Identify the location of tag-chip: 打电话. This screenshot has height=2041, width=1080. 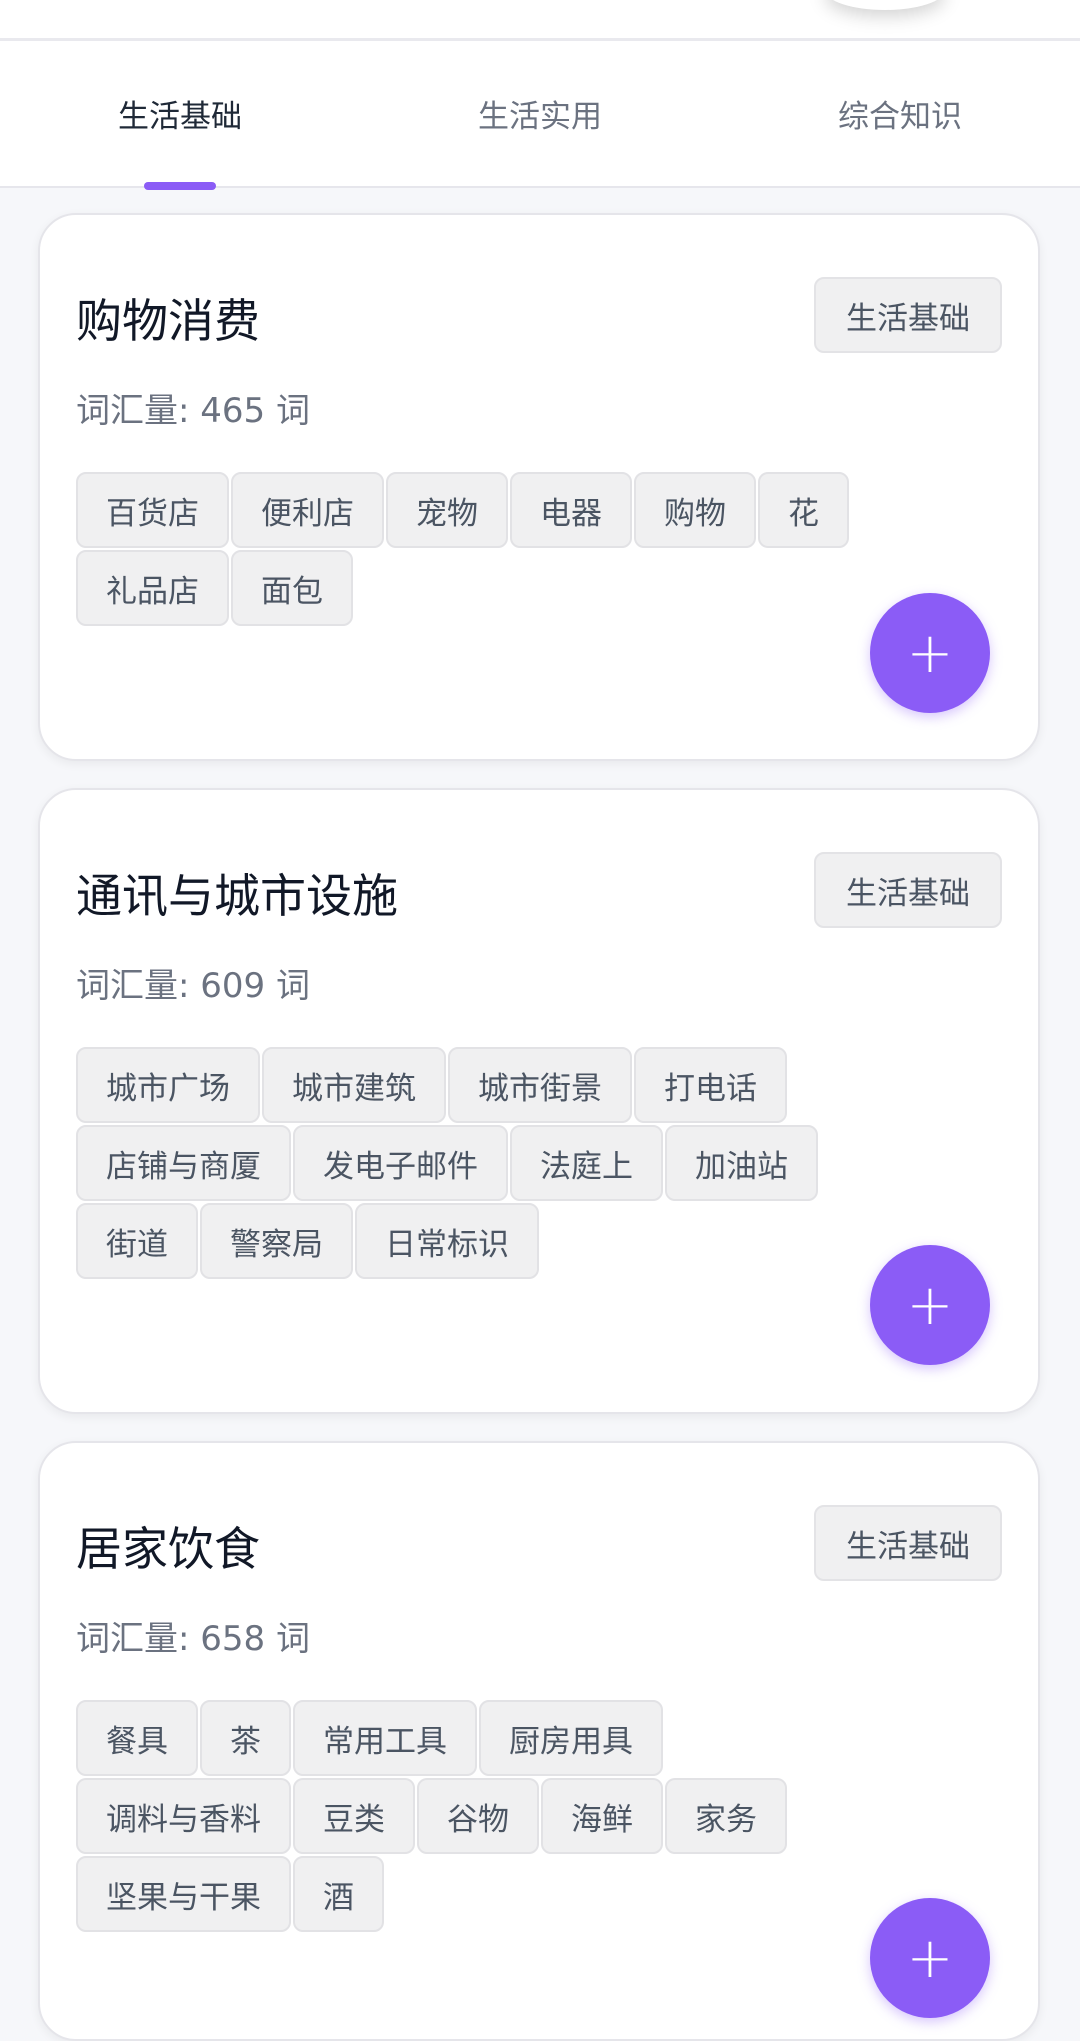
(710, 1085).